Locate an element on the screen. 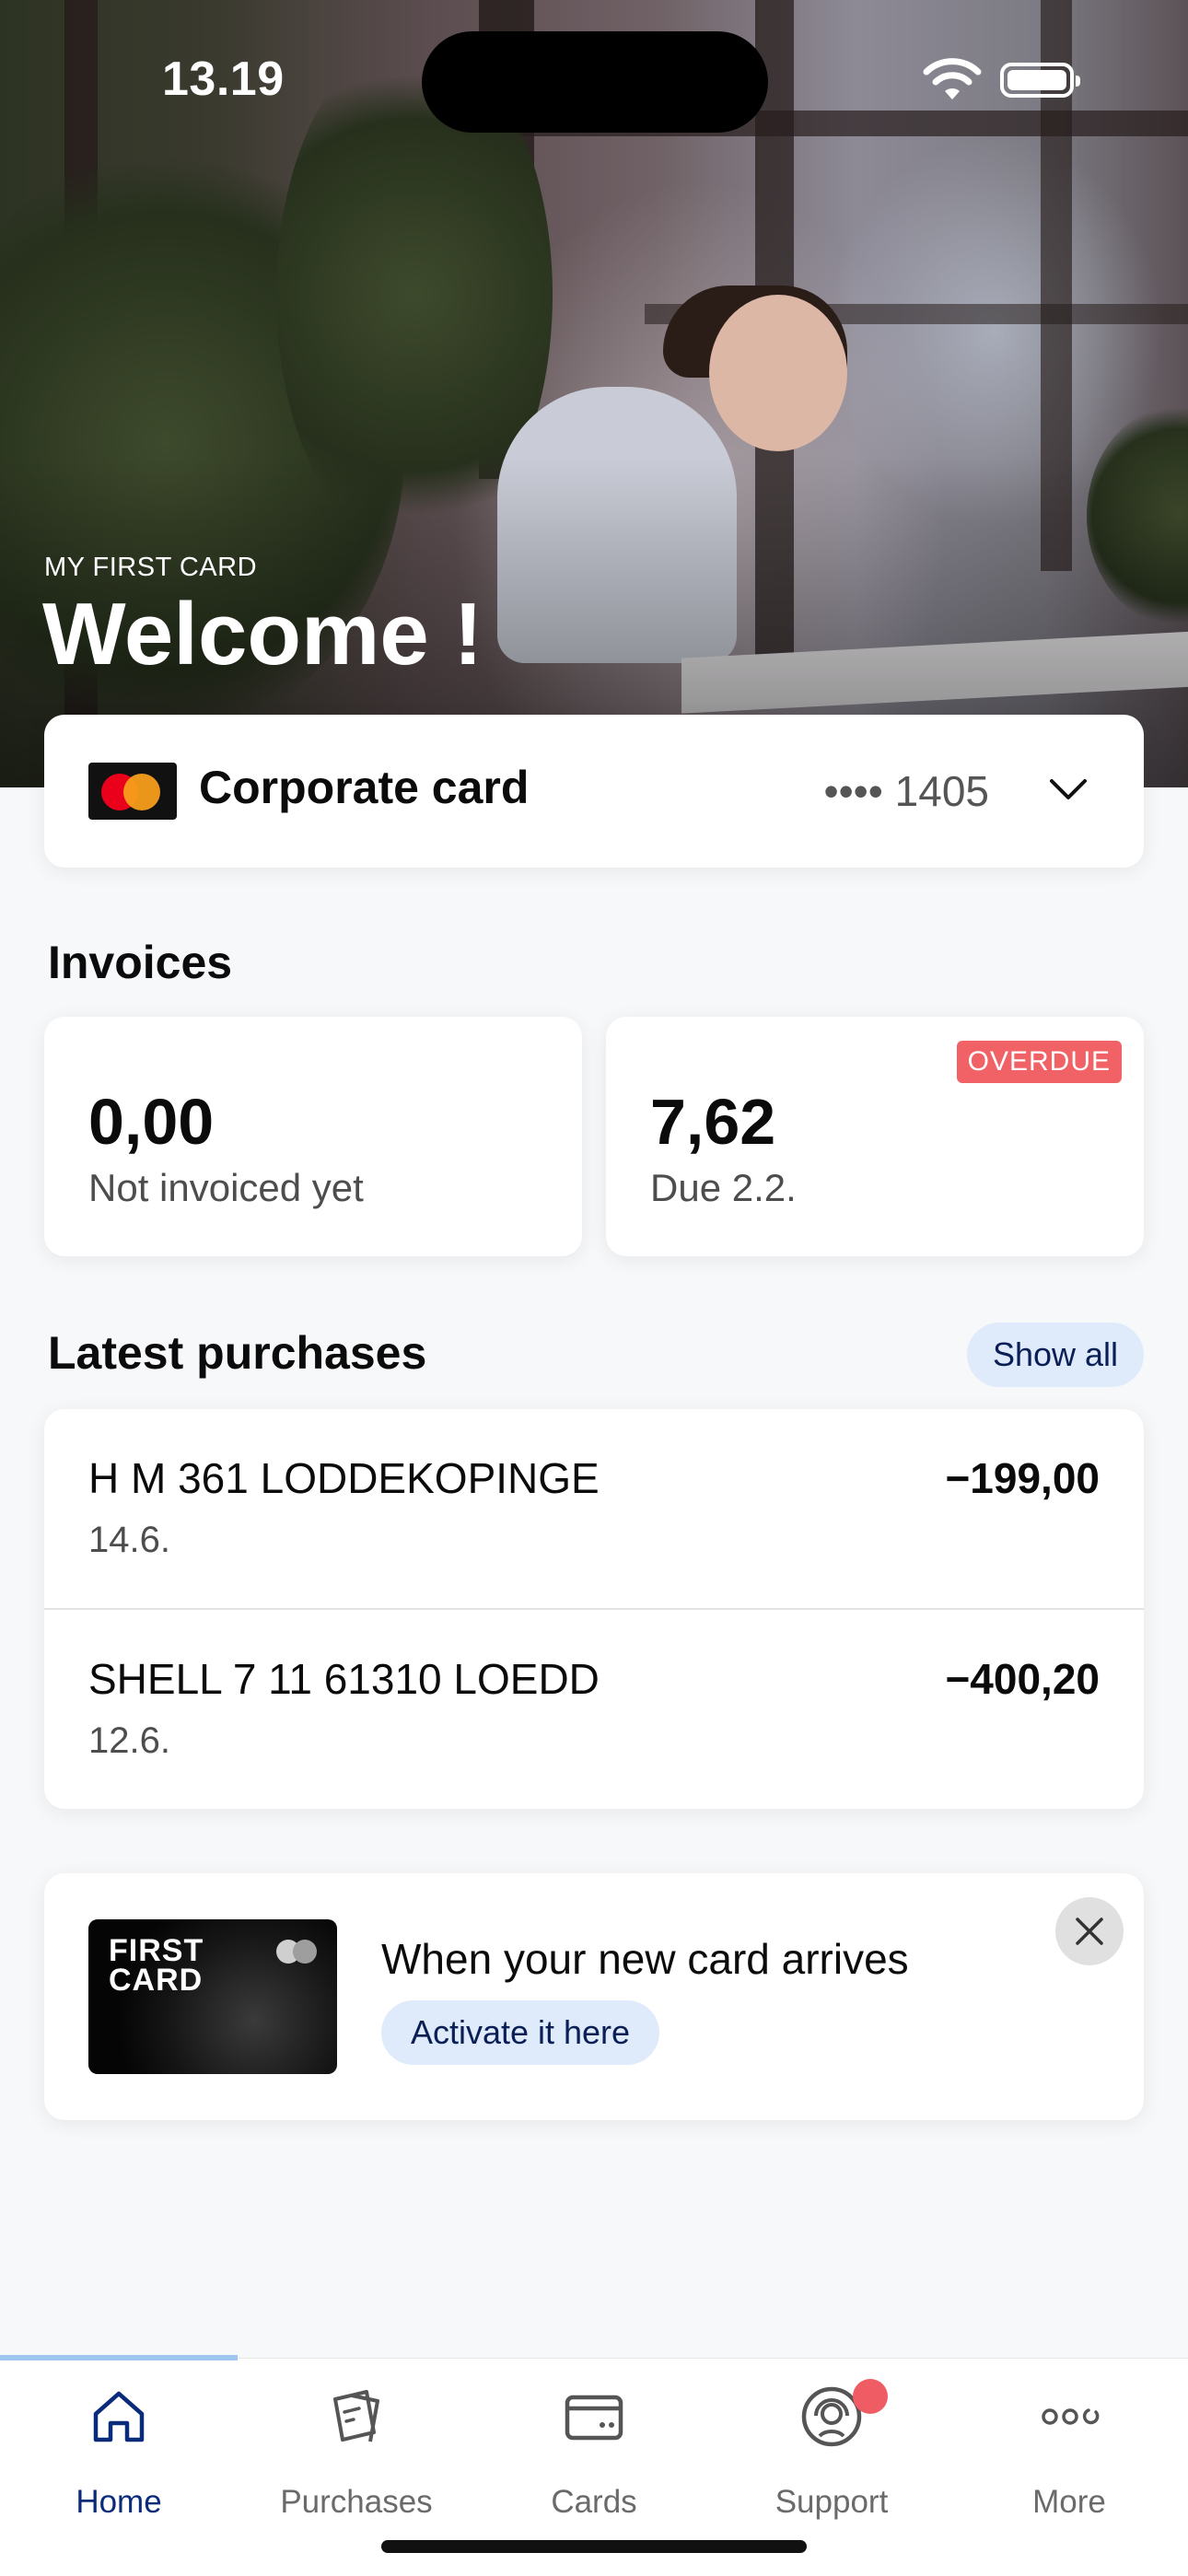  invoice-card-due: OVERDUE 7,62 Due 2.2. is located at coordinates (875, 1136).